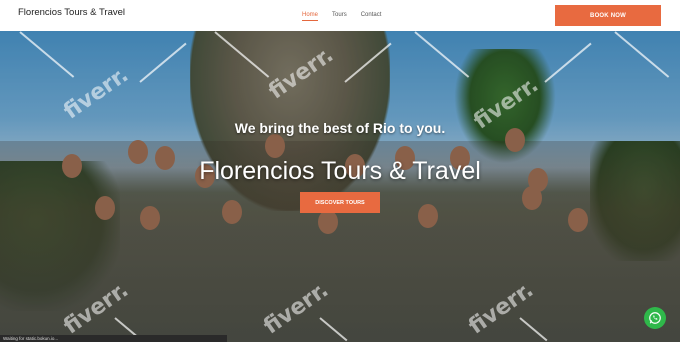  What do you see at coordinates (608, 15) in the screenshot?
I see `book-now-button: BOOK NOW` at bounding box center [608, 15].